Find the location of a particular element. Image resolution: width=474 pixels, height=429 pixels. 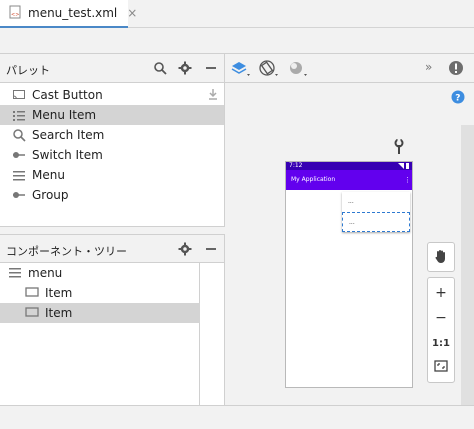

palette-item-switch-item: Switch Item is located at coordinates (112, 155).